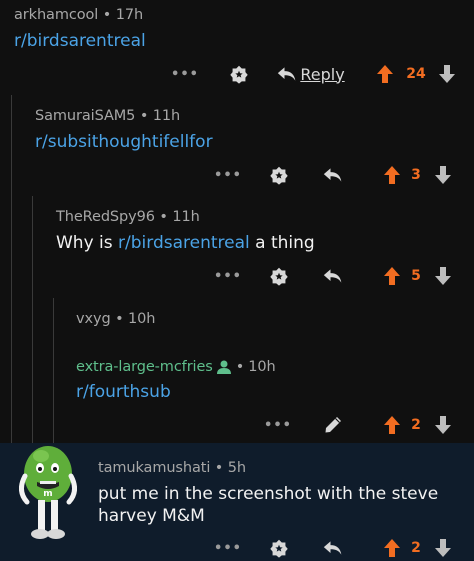 This screenshot has height=561, width=474. What do you see at coordinates (105, 217) in the screenshot?
I see `comment-3-author: TheRedSpy96` at bounding box center [105, 217].